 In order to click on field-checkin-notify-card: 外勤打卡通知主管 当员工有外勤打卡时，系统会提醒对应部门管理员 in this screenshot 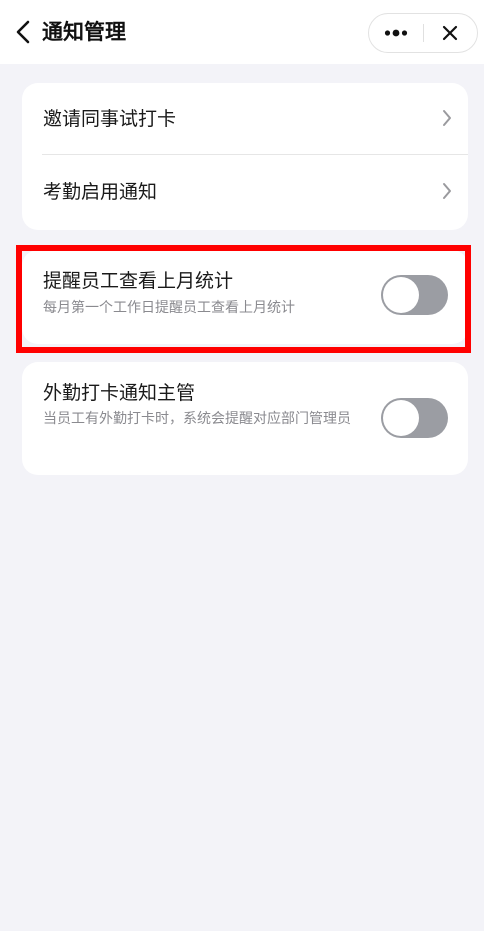, I will do `click(245, 418)`.